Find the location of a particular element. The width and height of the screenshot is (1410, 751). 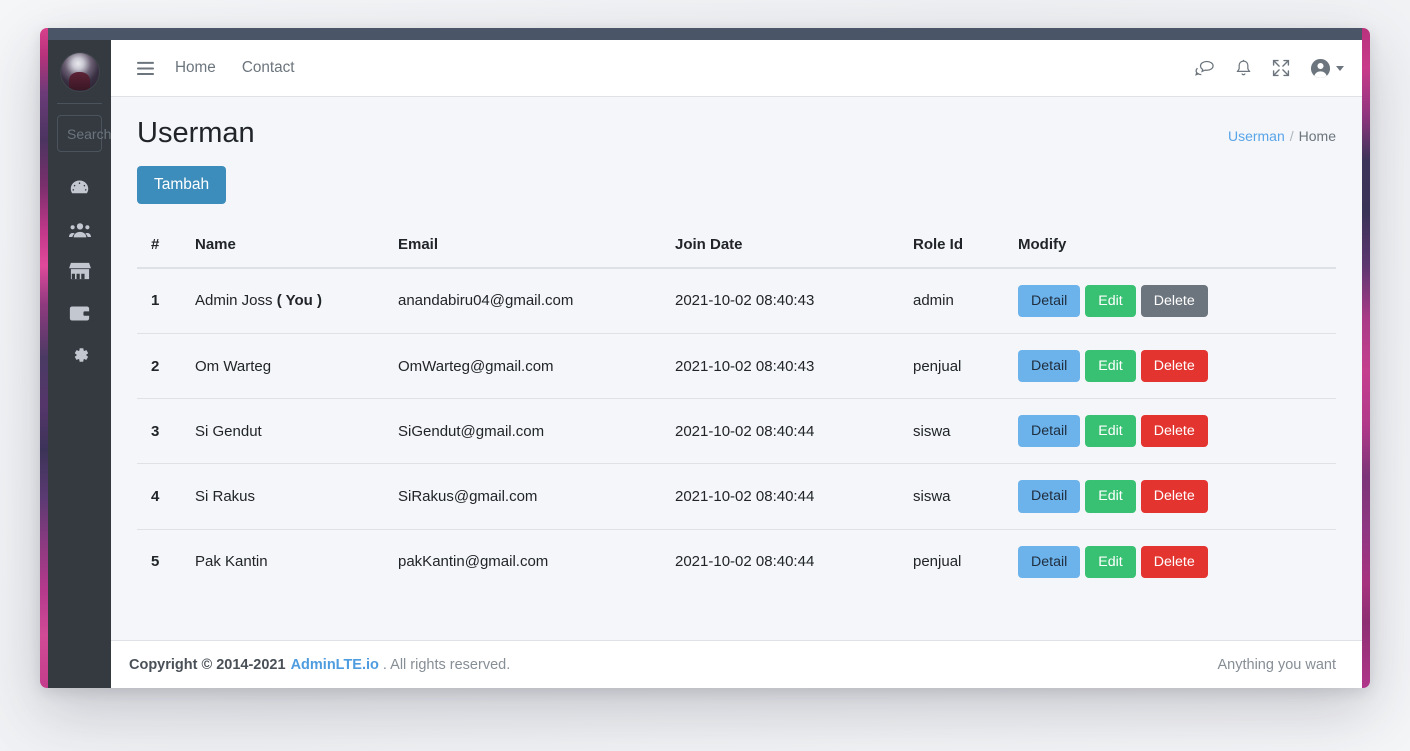

navbar-right is located at coordinates (1266, 68).